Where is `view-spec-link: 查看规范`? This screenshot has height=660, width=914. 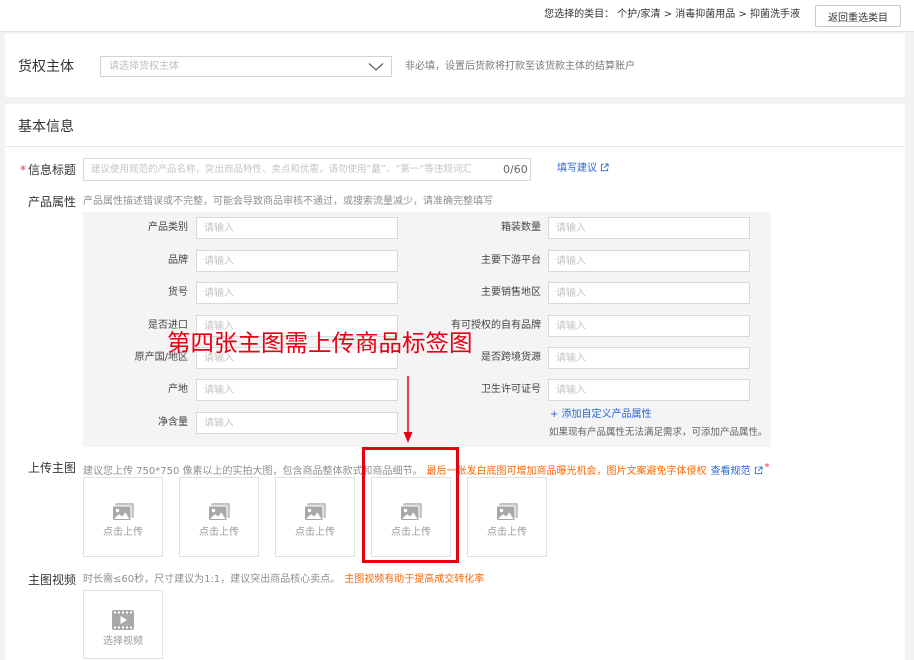 view-spec-link: 查看规范 is located at coordinates (737, 471).